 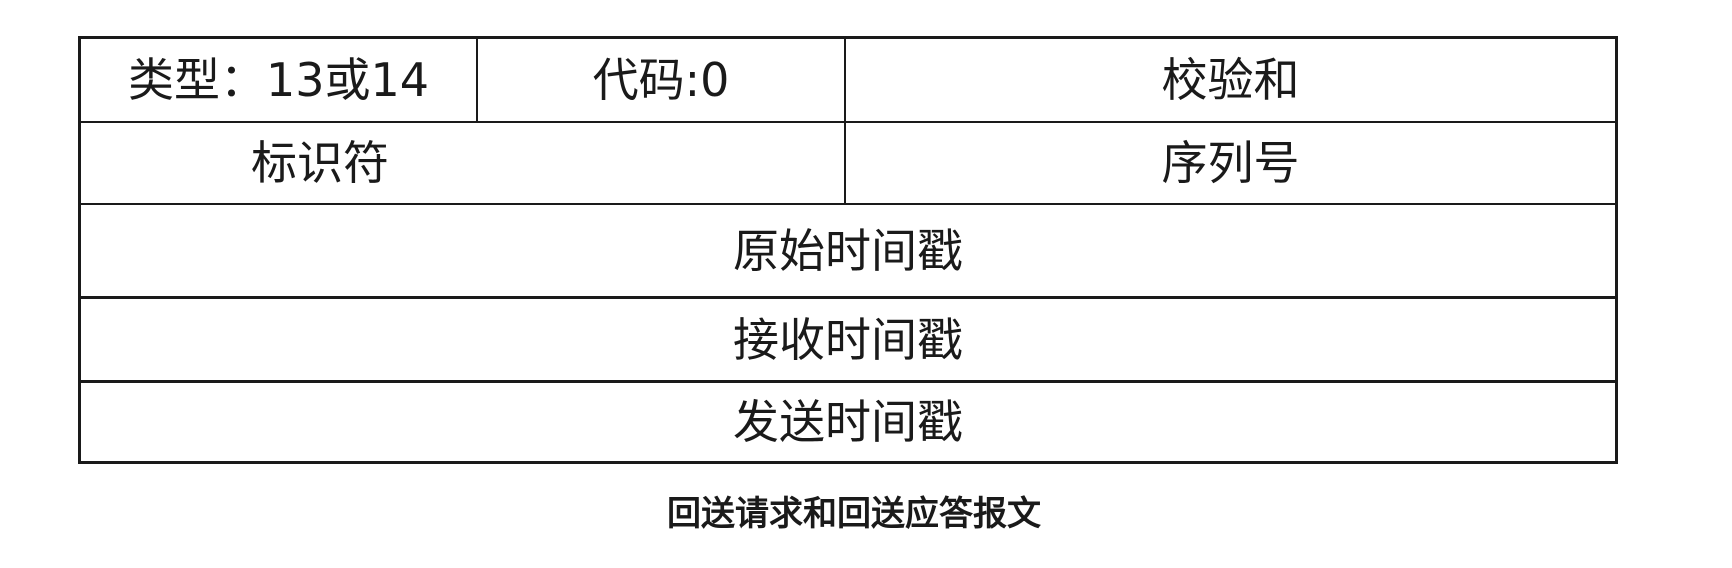 I want to click on type-field: 类型：13或14, so click(x=278, y=80).